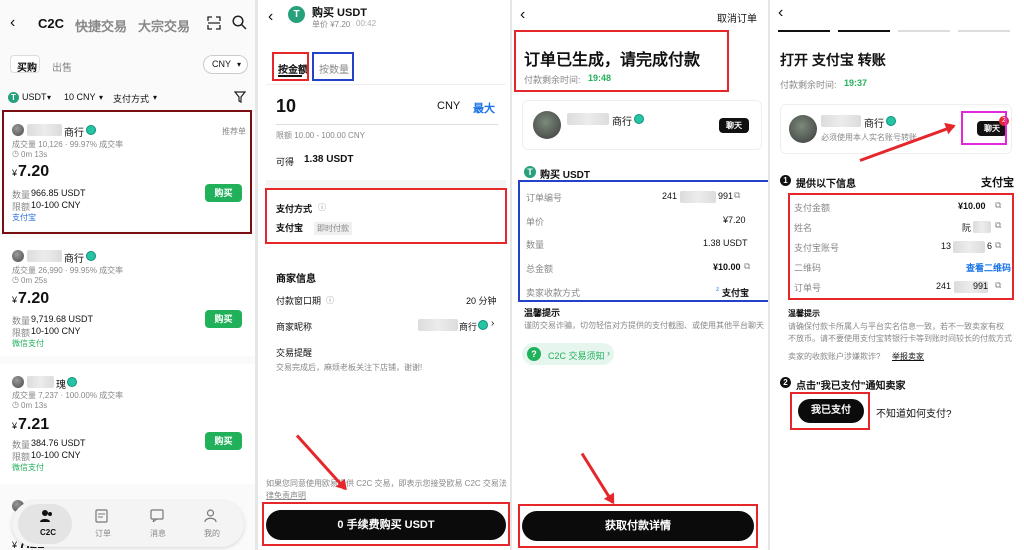  Describe the element at coordinates (642, 125) in the screenshot. I see `seller-card: 商行 聊天` at that location.